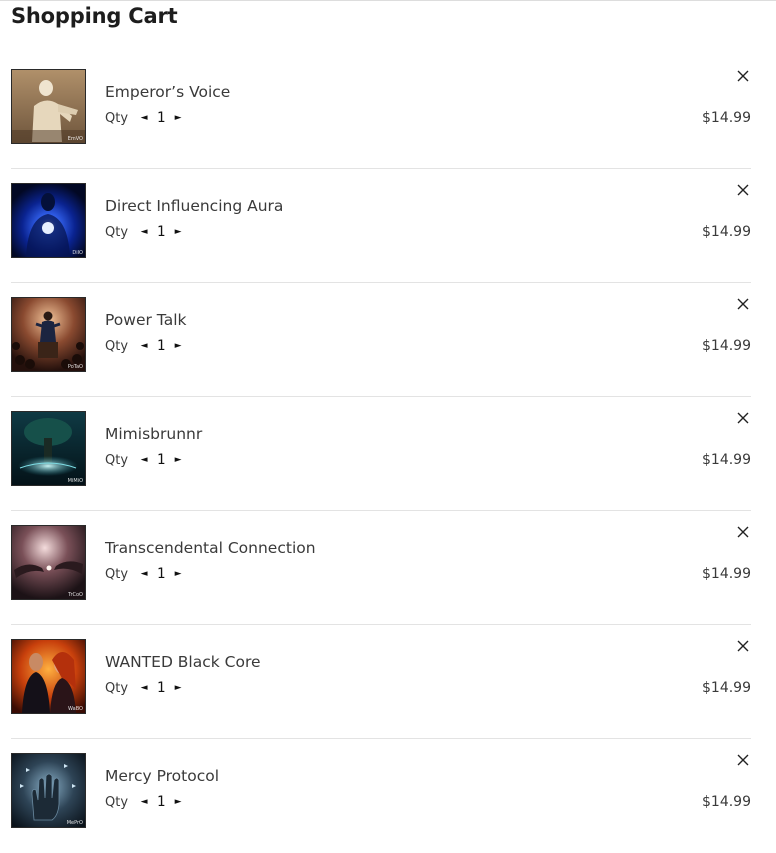 This screenshot has height=853, width=776. I want to click on thumbnail-watermark: WaBO, so click(75, 709).